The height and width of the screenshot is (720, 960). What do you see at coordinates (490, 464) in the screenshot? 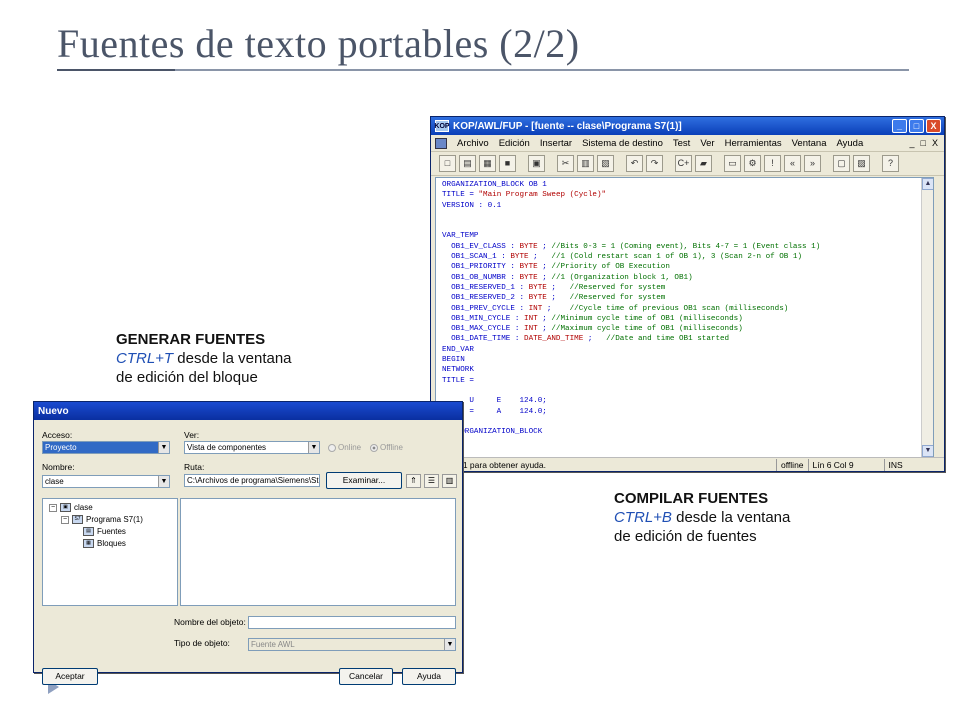
I see `status-help: Pulse F1 para obtener ayuda.` at bounding box center [490, 464].